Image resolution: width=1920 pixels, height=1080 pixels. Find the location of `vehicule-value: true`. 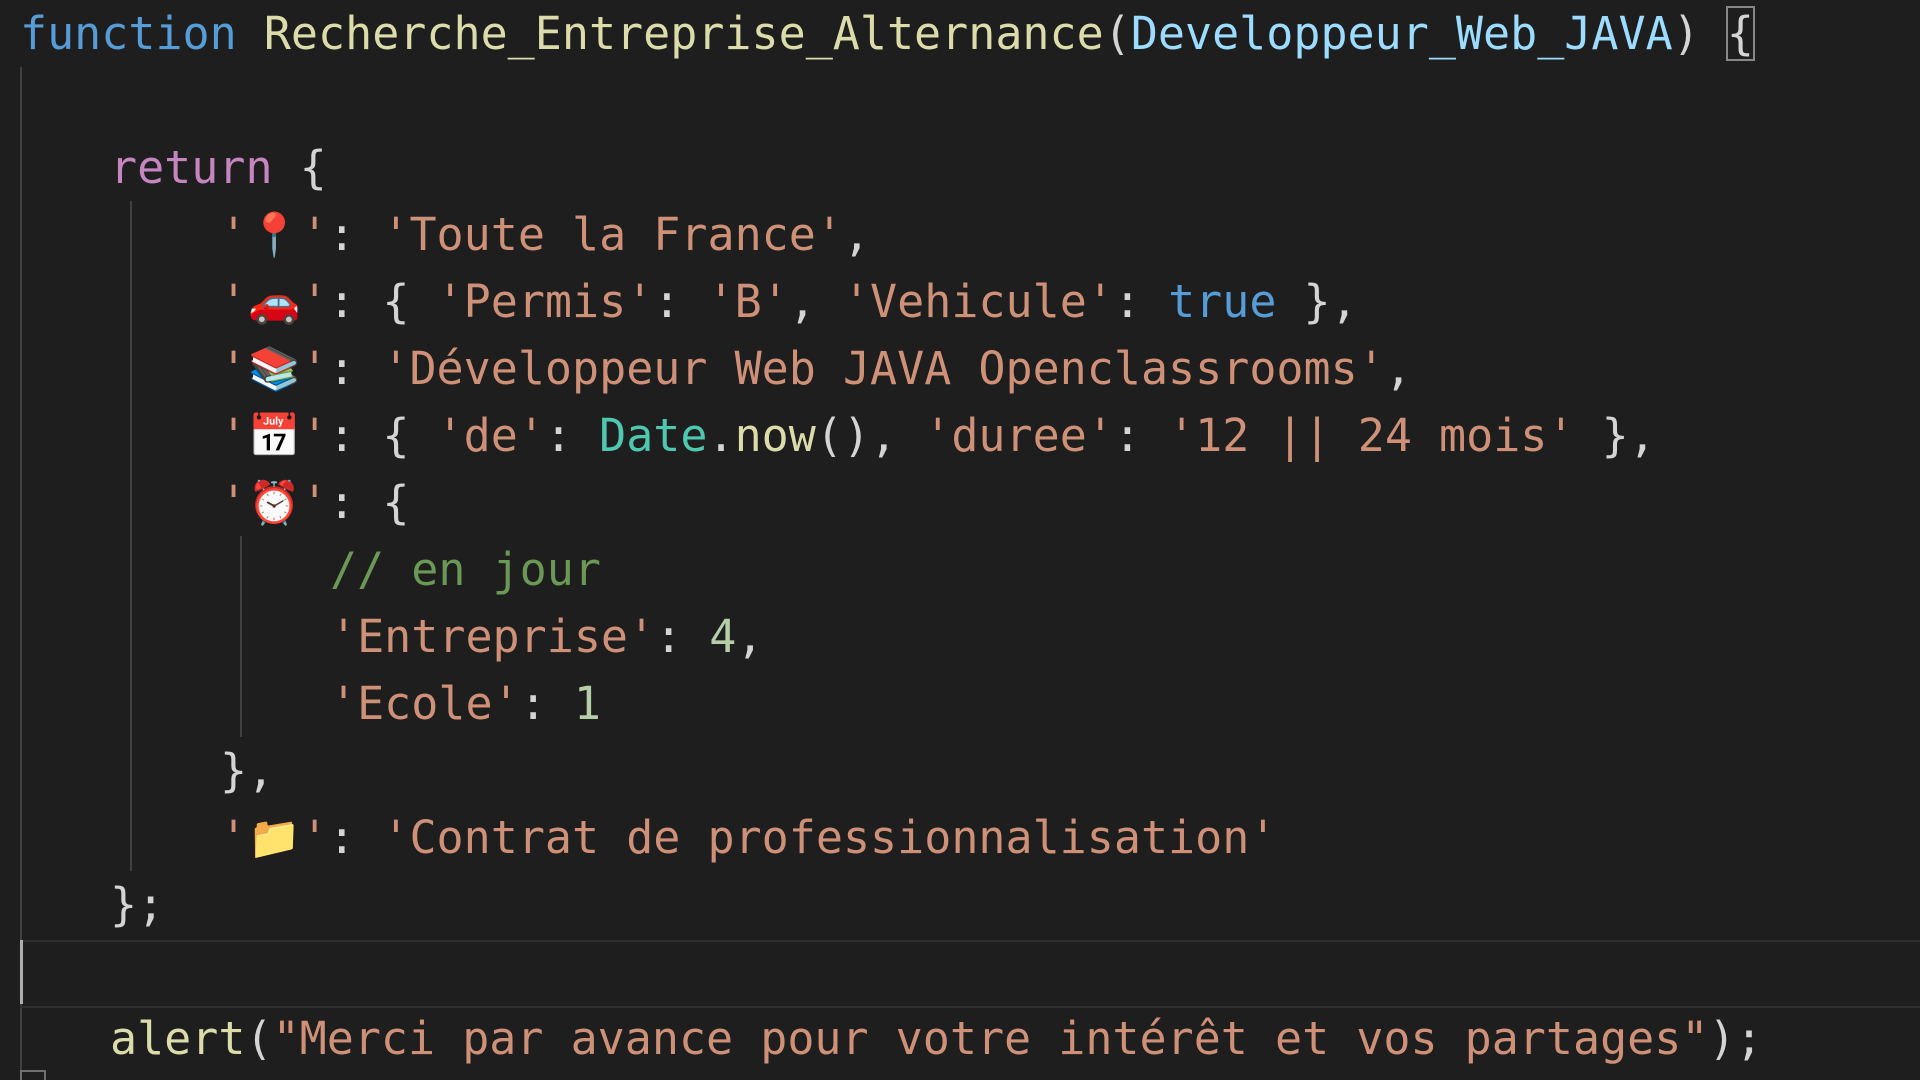

vehicule-value: true is located at coordinates (1222, 301).